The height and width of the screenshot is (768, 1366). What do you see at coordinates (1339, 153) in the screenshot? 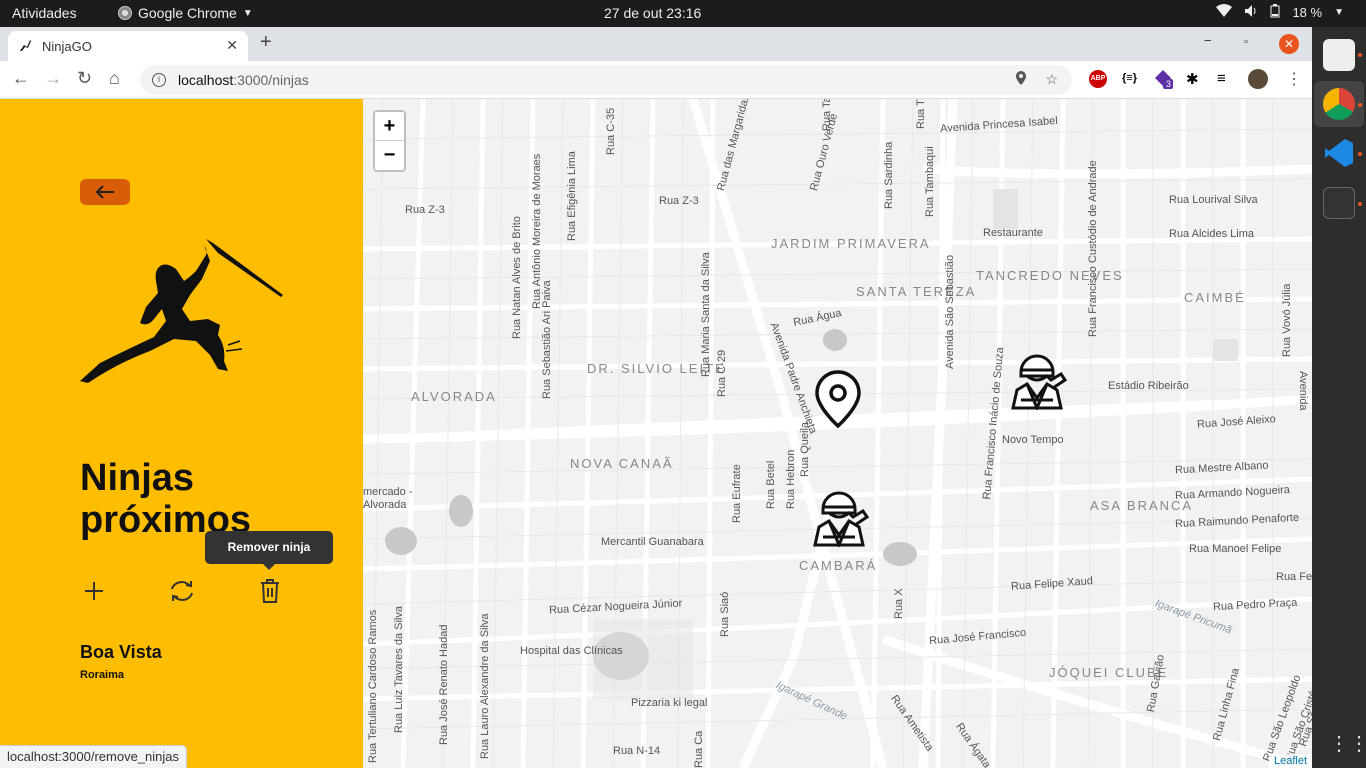
I see `vscode-icon` at bounding box center [1339, 153].